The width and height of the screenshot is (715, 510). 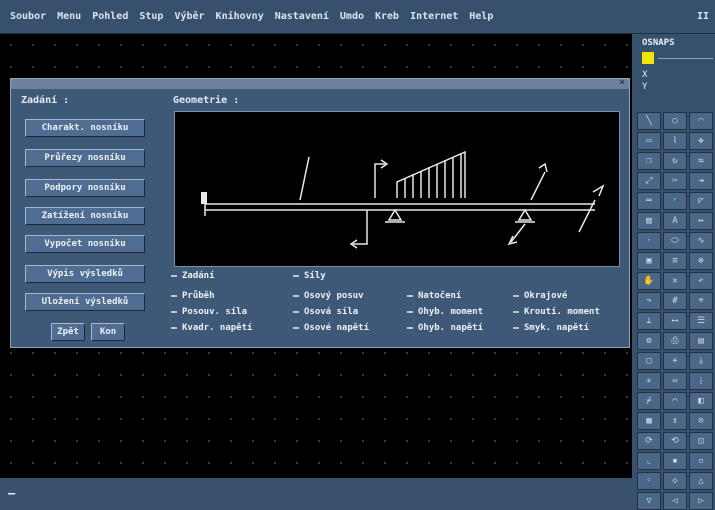 What do you see at coordinates (434, 16) in the screenshot?
I see `menu-internet: Internet` at bounding box center [434, 16].